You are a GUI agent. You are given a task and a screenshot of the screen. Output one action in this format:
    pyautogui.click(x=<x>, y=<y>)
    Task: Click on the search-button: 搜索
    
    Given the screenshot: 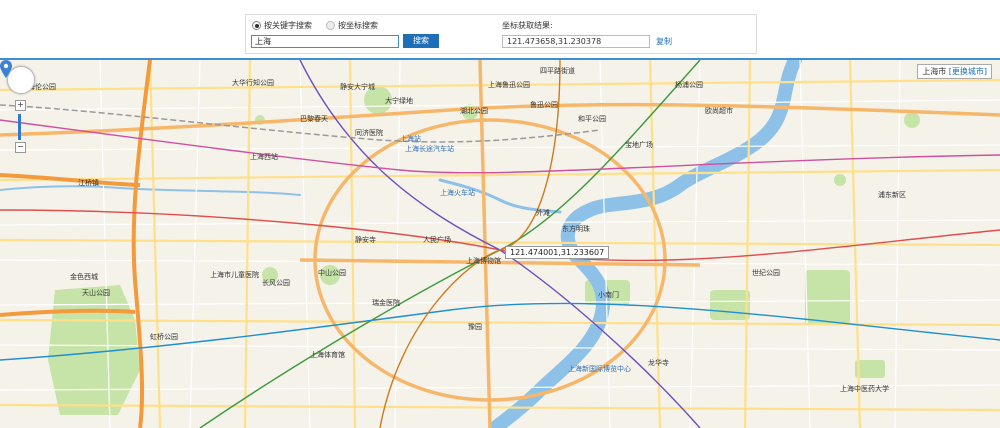 What is the action you would take?
    pyautogui.click(x=421, y=41)
    